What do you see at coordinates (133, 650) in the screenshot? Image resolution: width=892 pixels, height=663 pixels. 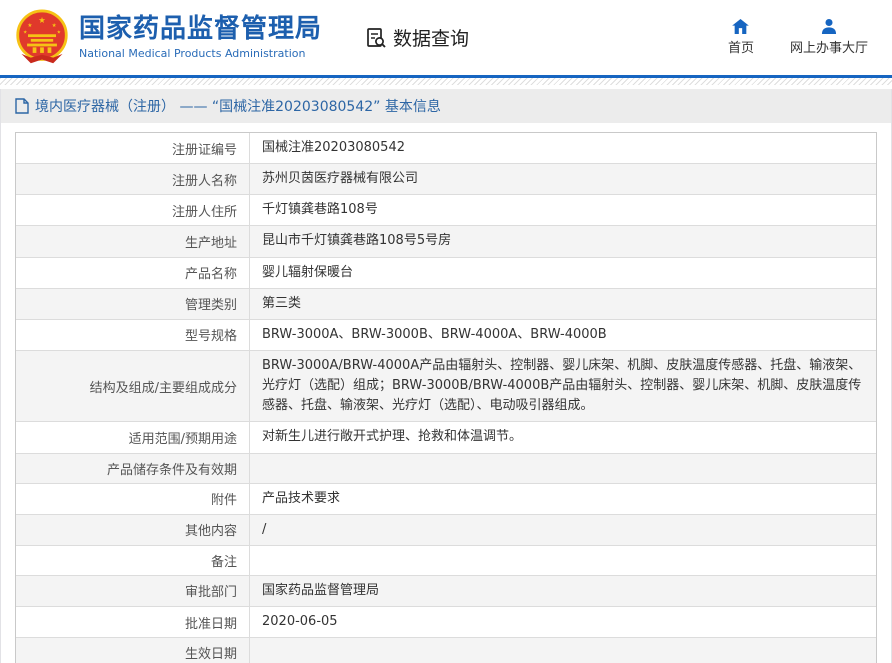 I see `row-label: 生效日期` at bounding box center [133, 650].